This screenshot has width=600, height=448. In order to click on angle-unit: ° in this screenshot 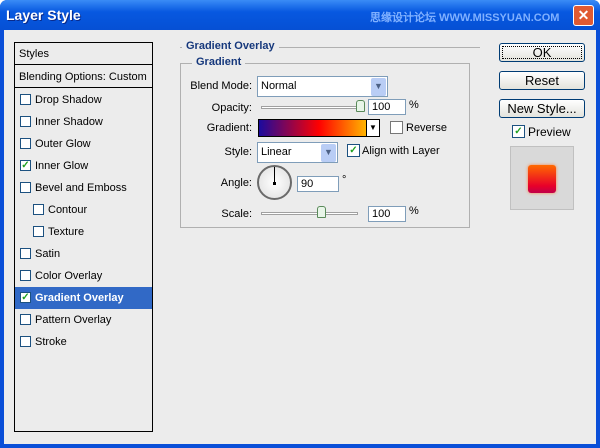, I will do `click(344, 180)`.